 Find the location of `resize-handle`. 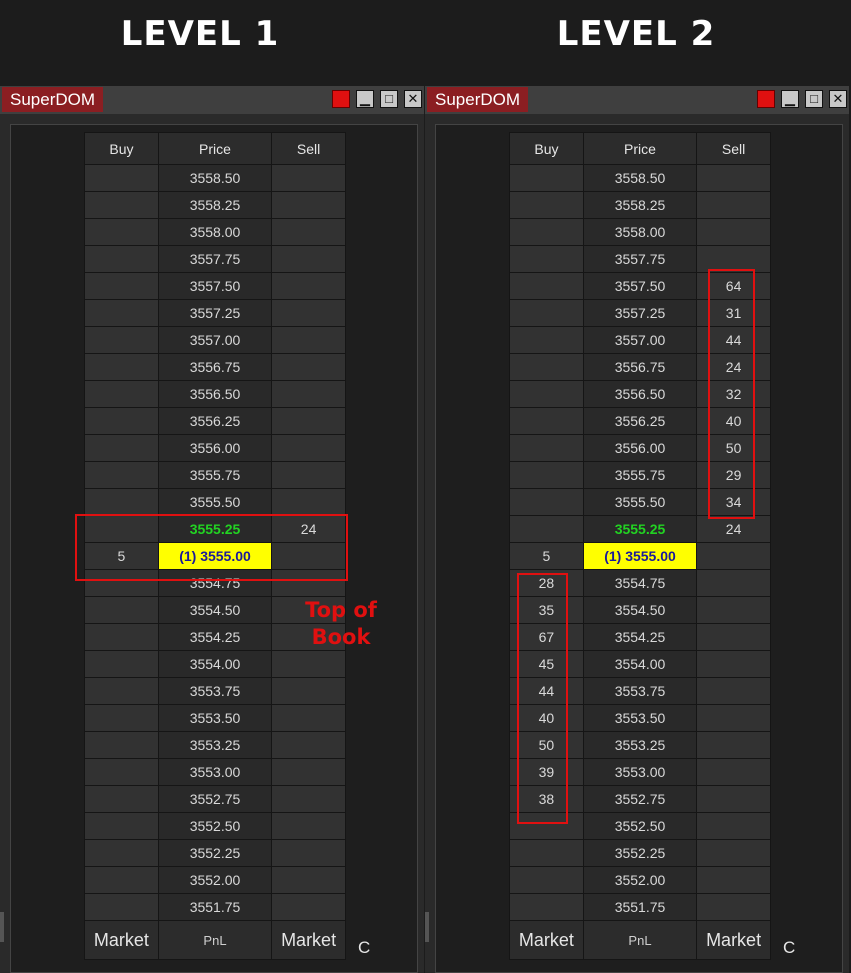

resize-handle is located at coordinates (427, 927).